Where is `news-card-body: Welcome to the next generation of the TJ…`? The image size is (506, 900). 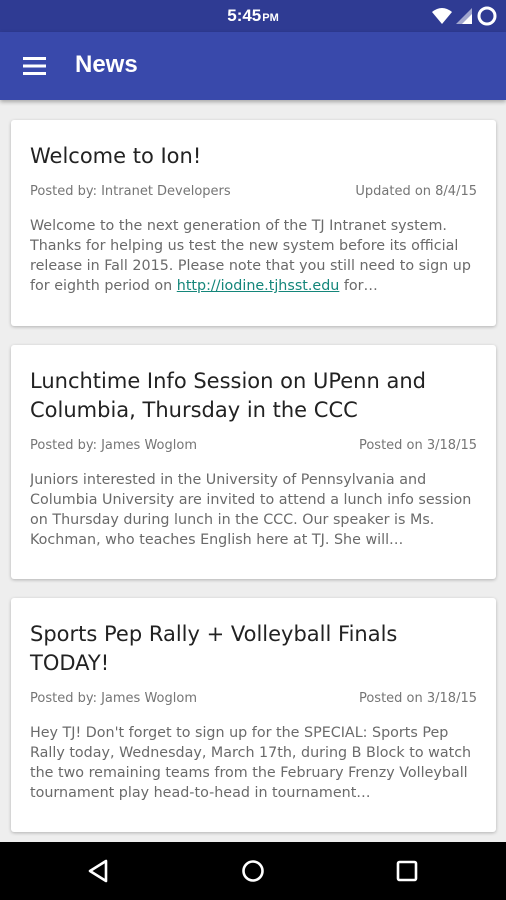
news-card-body: Welcome to the next generation of the TJ… is located at coordinates (253, 256).